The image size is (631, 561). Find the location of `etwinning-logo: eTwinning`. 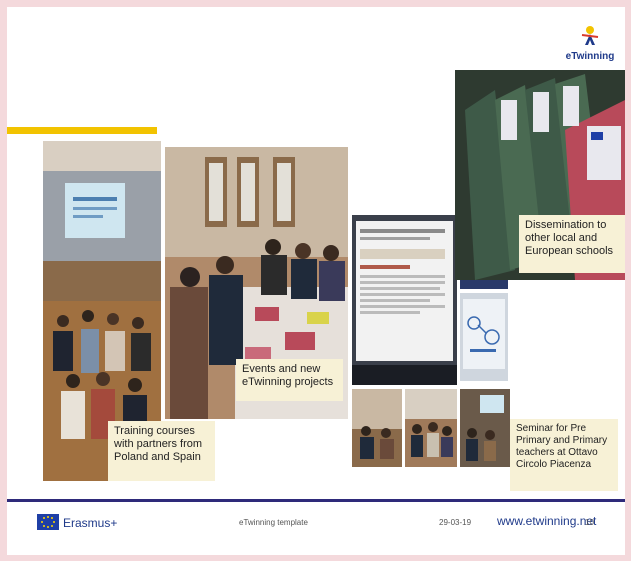

etwinning-logo: eTwinning is located at coordinates (590, 47).